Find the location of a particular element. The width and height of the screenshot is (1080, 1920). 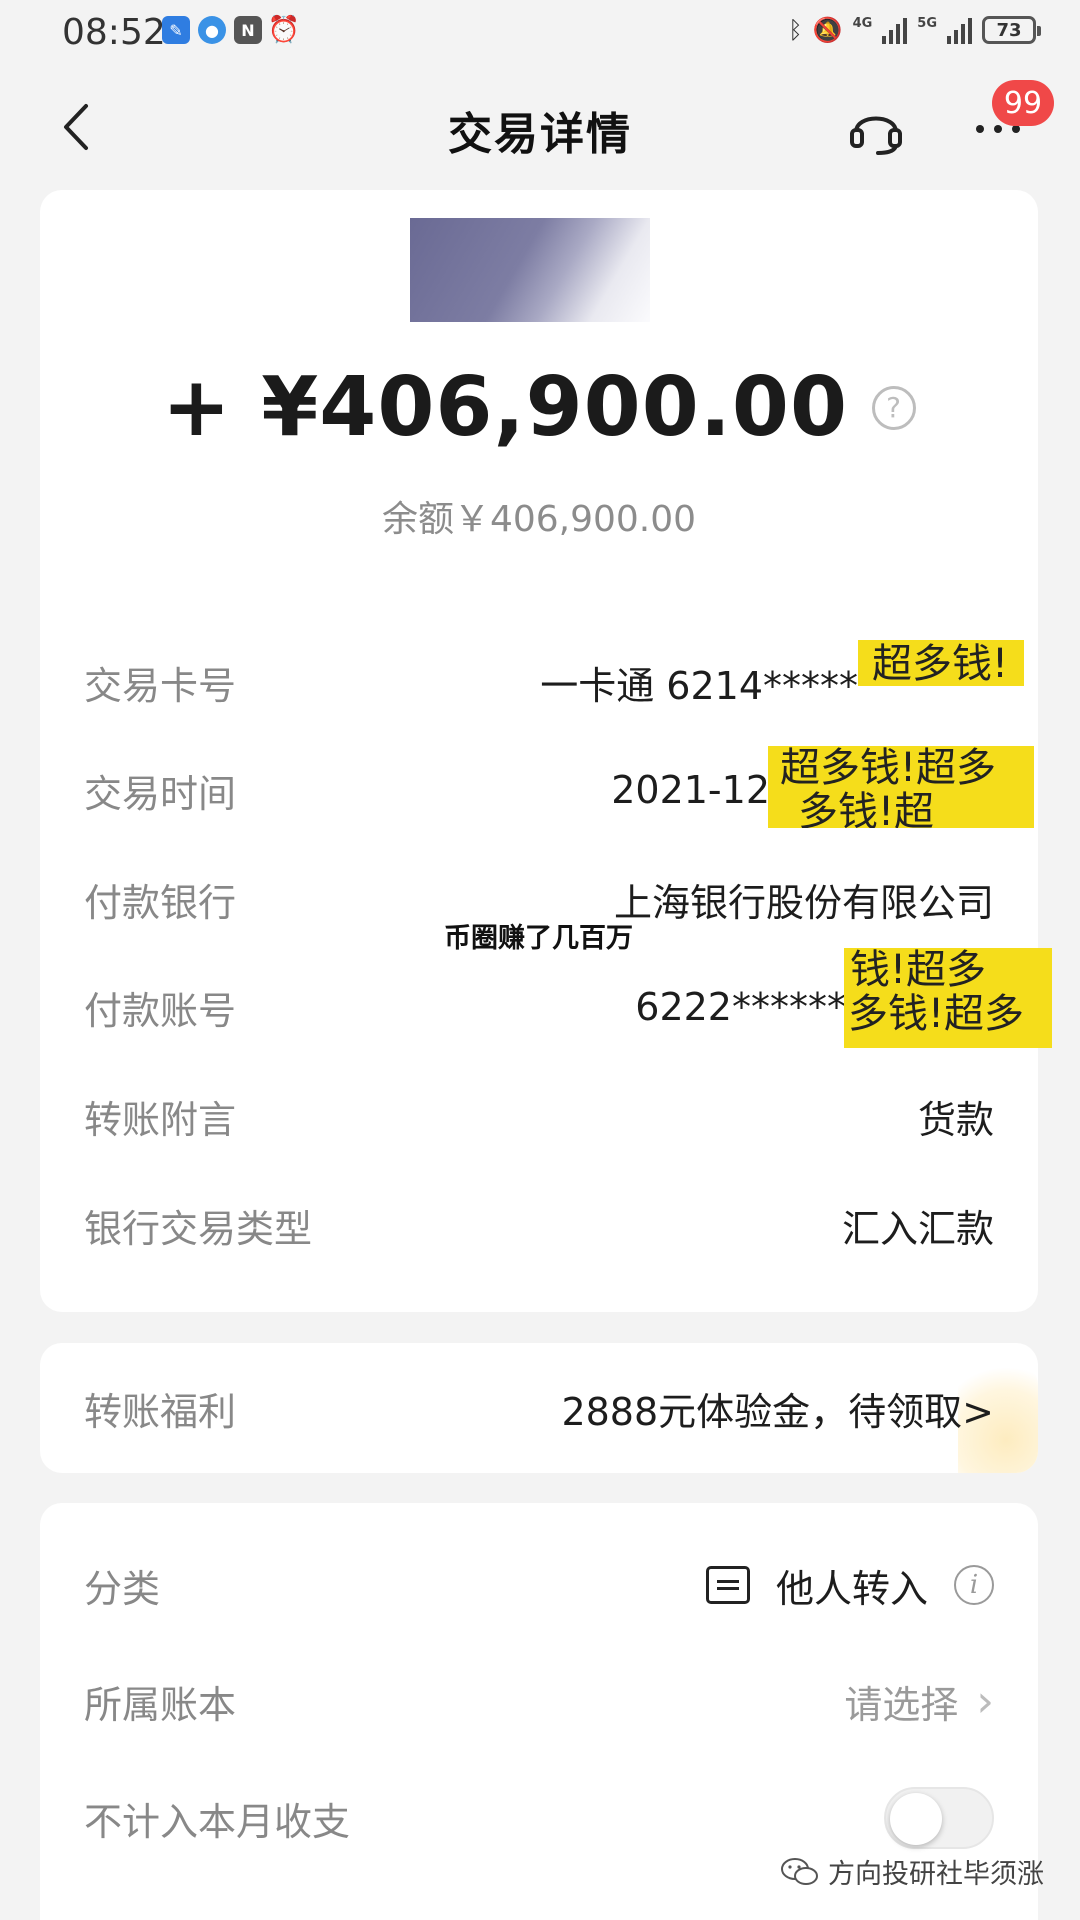

status-bar: 08:52 ✎ ● N ⏰ ᛒ 🔕 4G 5G 73 is located at coordinates (540, 35).